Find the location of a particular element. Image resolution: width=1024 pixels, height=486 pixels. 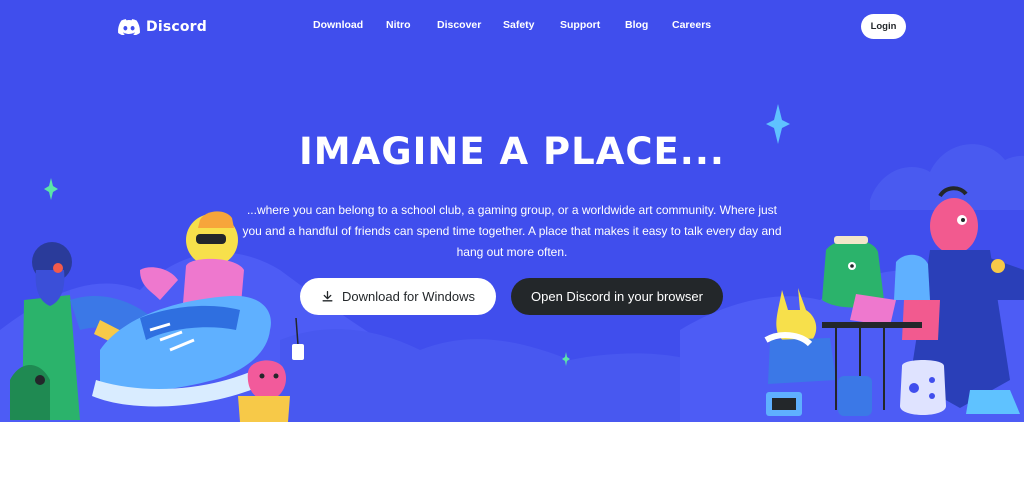

download-for-windows-button: Download for Windows is located at coordinates (398, 296).